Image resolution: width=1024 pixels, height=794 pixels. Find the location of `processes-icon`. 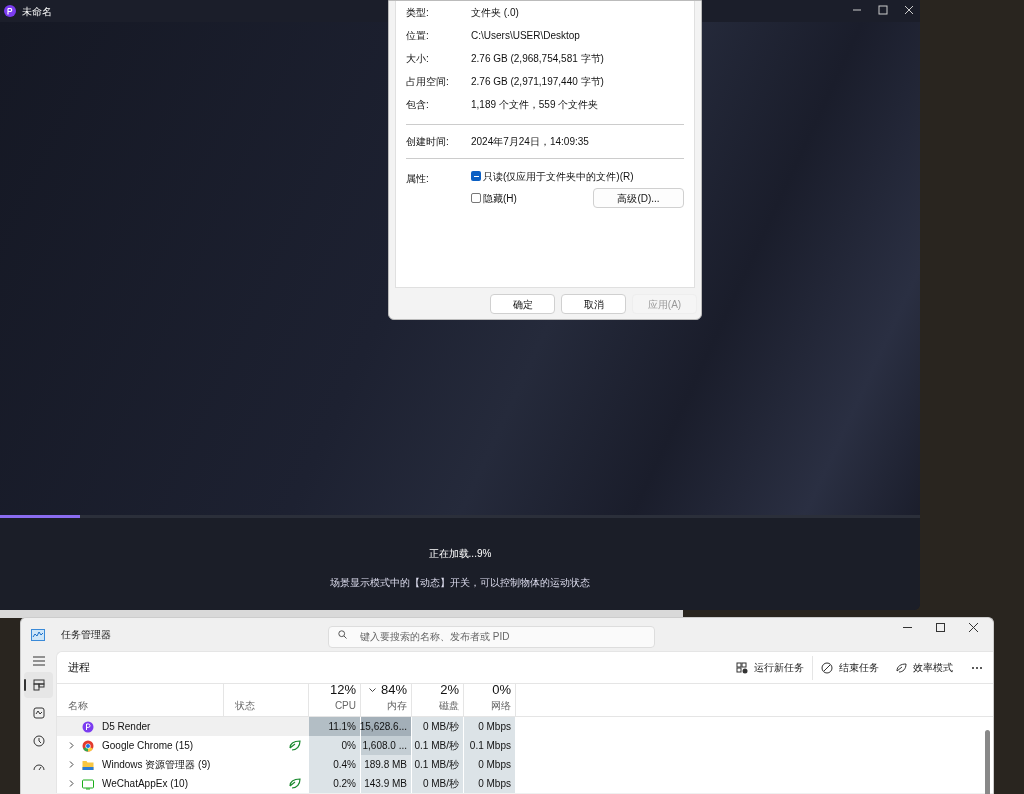

processes-icon is located at coordinates (38, 685).